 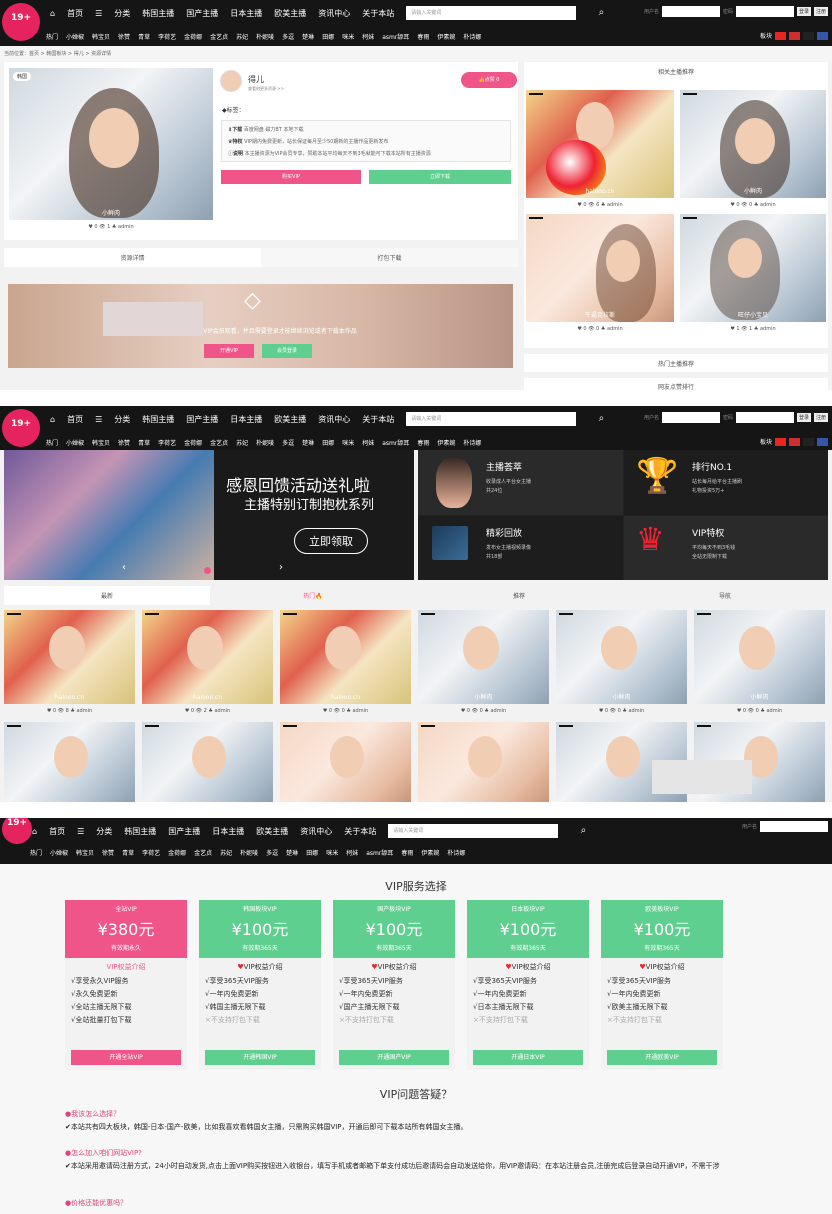 I want to click on feature-item: 🏆 排行NO.1 站长每月给平台主播刷 礼物投资5万+, so click(x=726, y=482).